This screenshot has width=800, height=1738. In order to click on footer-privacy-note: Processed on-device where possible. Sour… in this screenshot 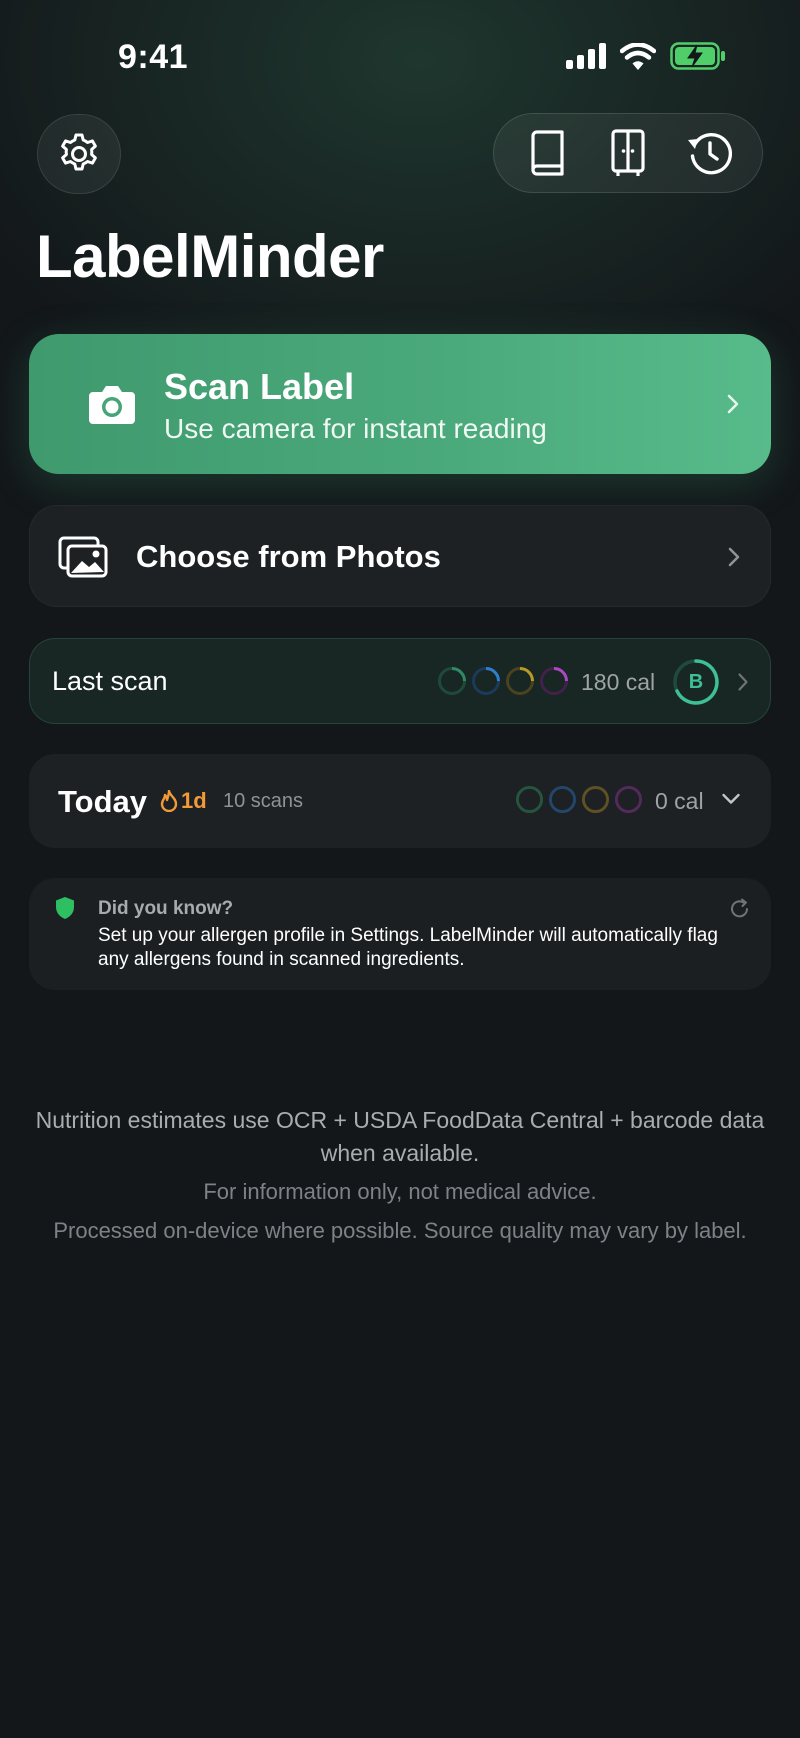, I will do `click(400, 1230)`.